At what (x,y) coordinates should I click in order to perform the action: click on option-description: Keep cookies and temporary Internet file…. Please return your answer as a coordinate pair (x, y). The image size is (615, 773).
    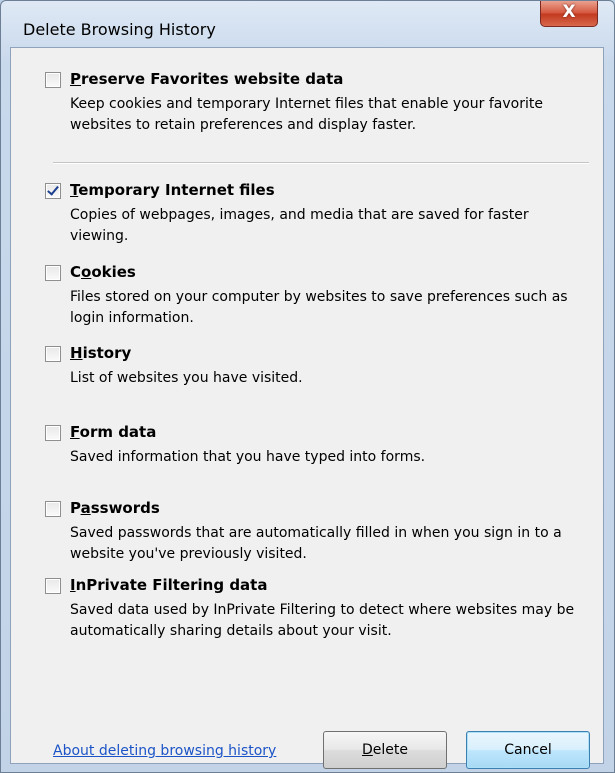
    Looking at the image, I should click on (306, 114).